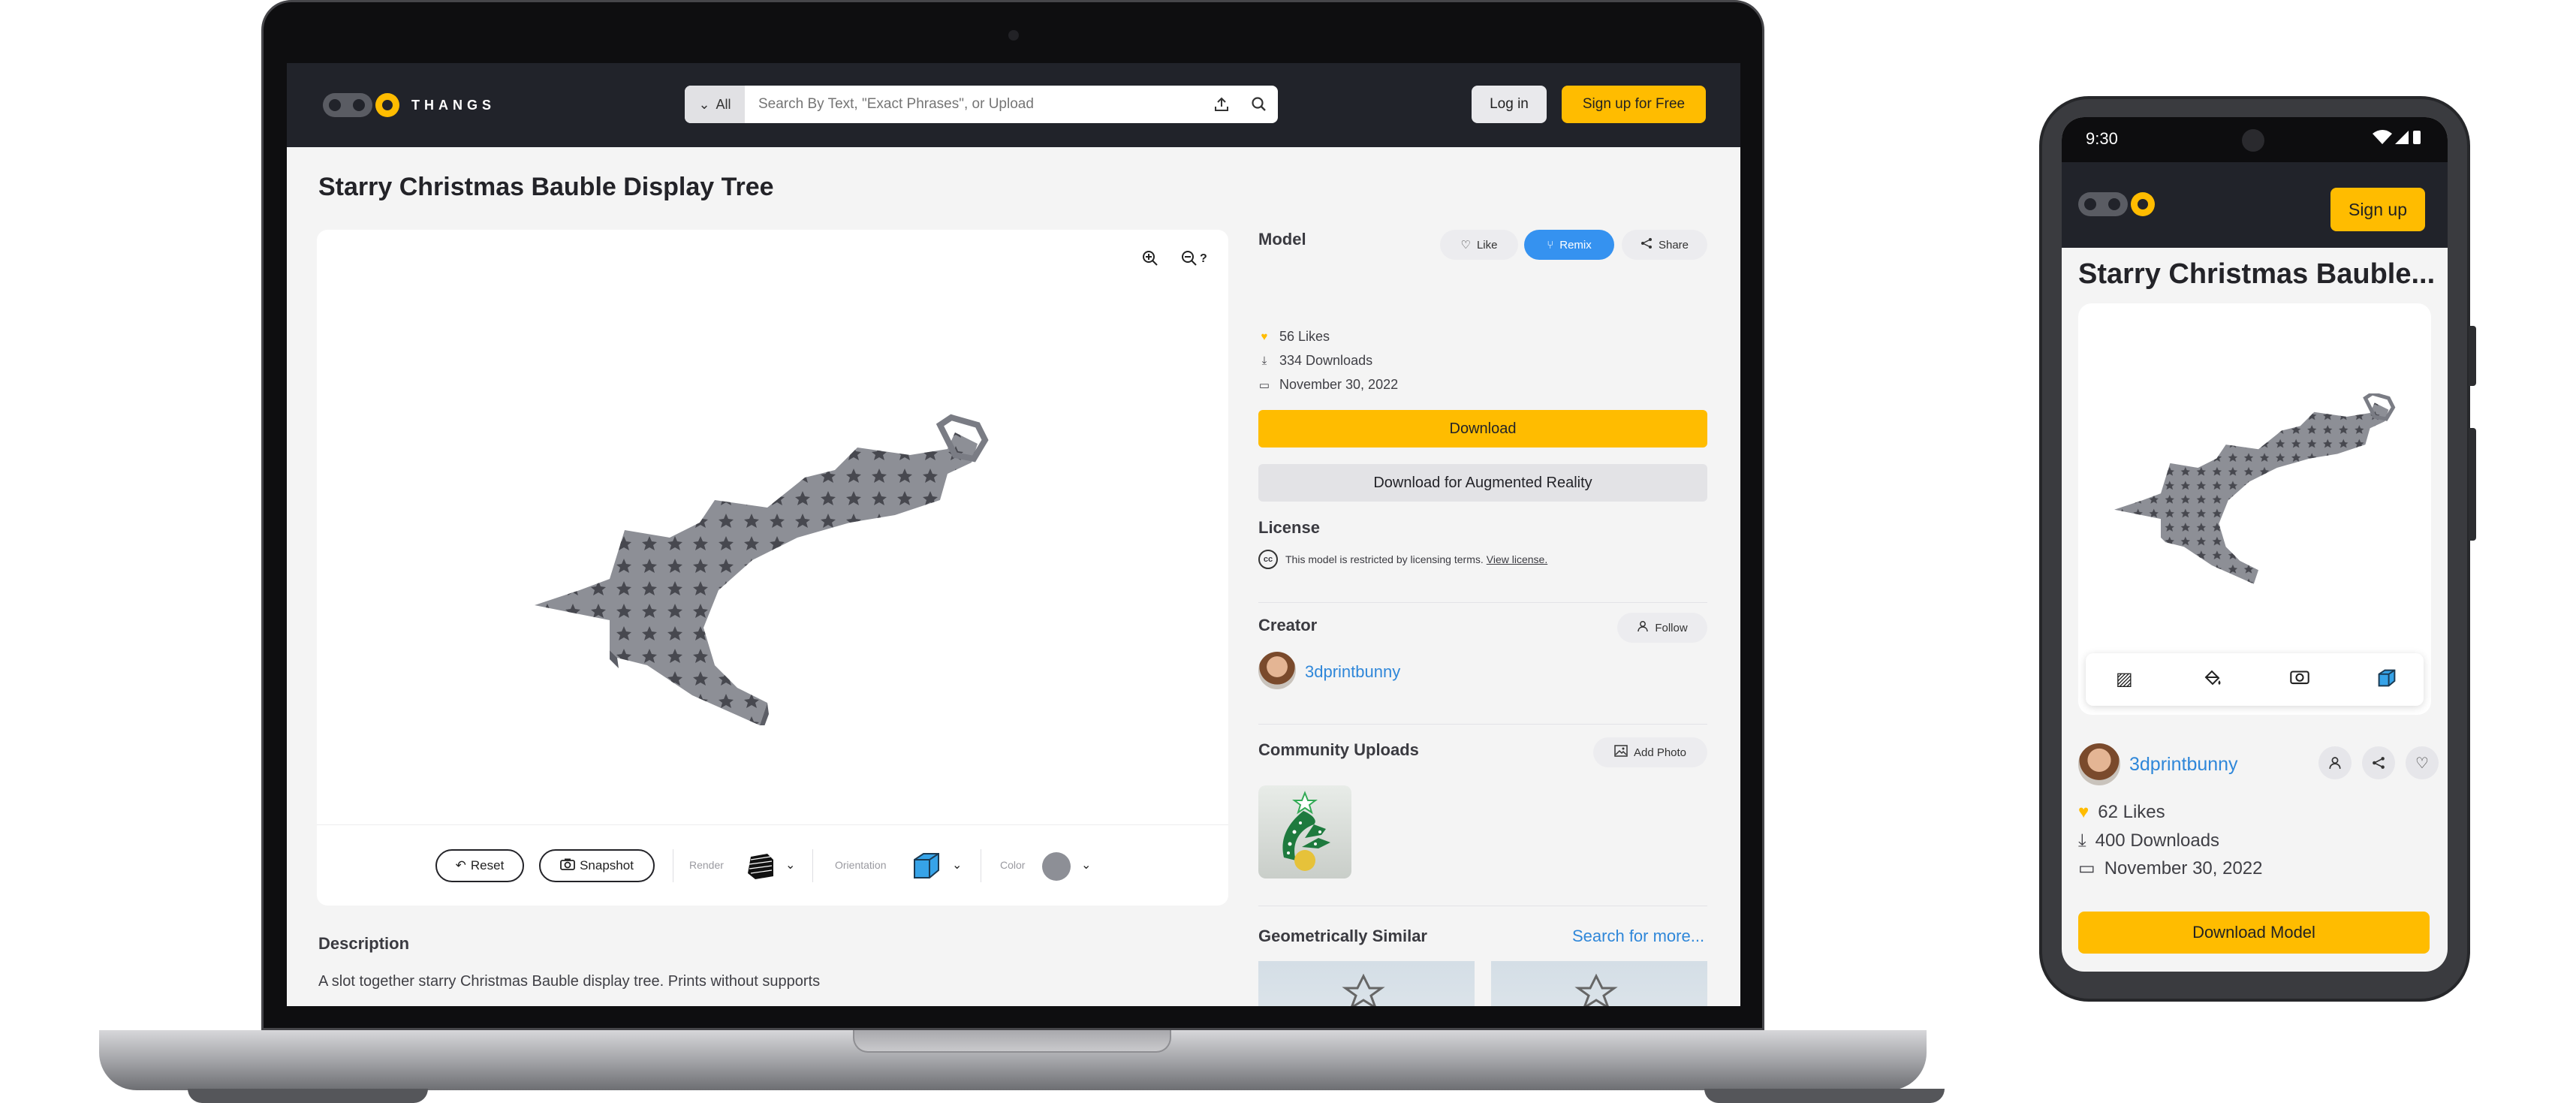  What do you see at coordinates (715, 104) in the screenshot?
I see `search-scope-select: ⌄ All` at bounding box center [715, 104].